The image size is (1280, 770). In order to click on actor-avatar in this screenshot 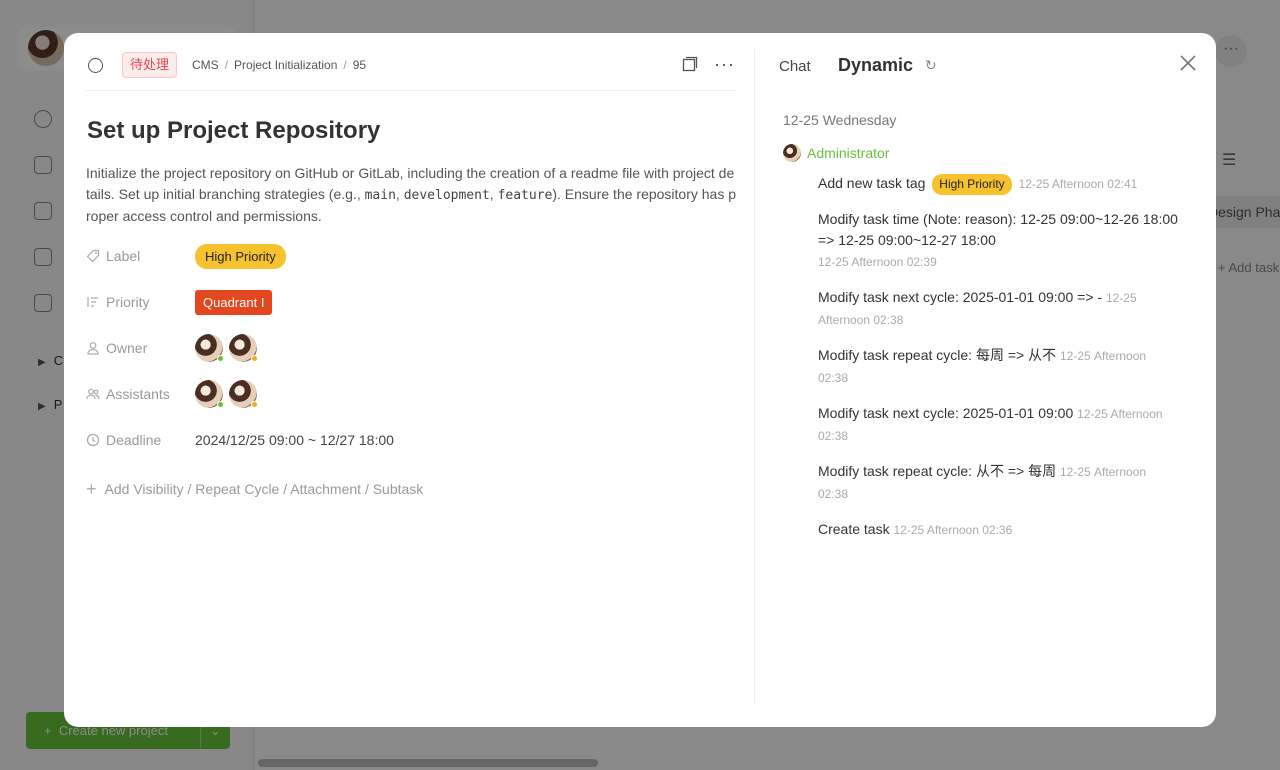, I will do `click(792, 153)`.